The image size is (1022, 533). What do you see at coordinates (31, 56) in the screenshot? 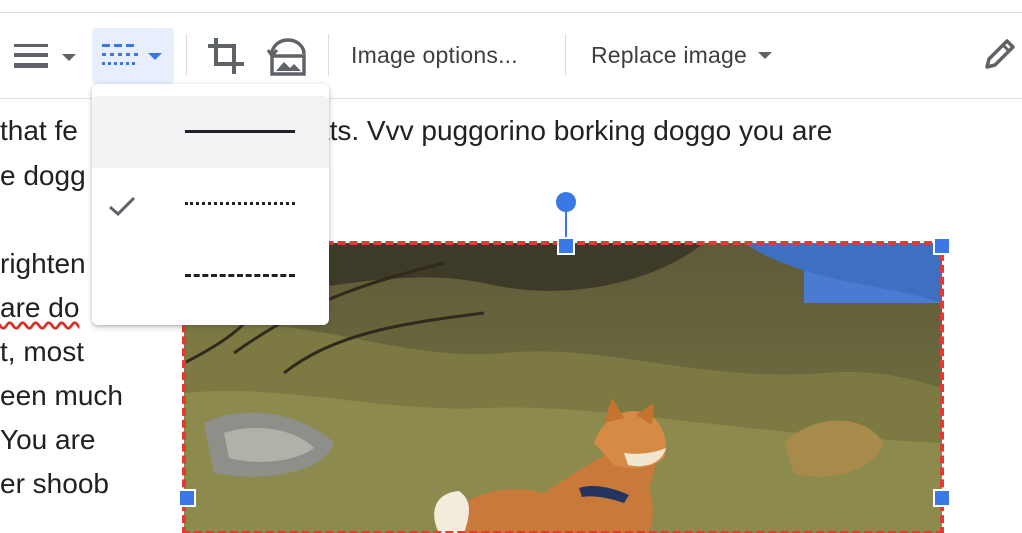
I see `line-weight-icon` at bounding box center [31, 56].